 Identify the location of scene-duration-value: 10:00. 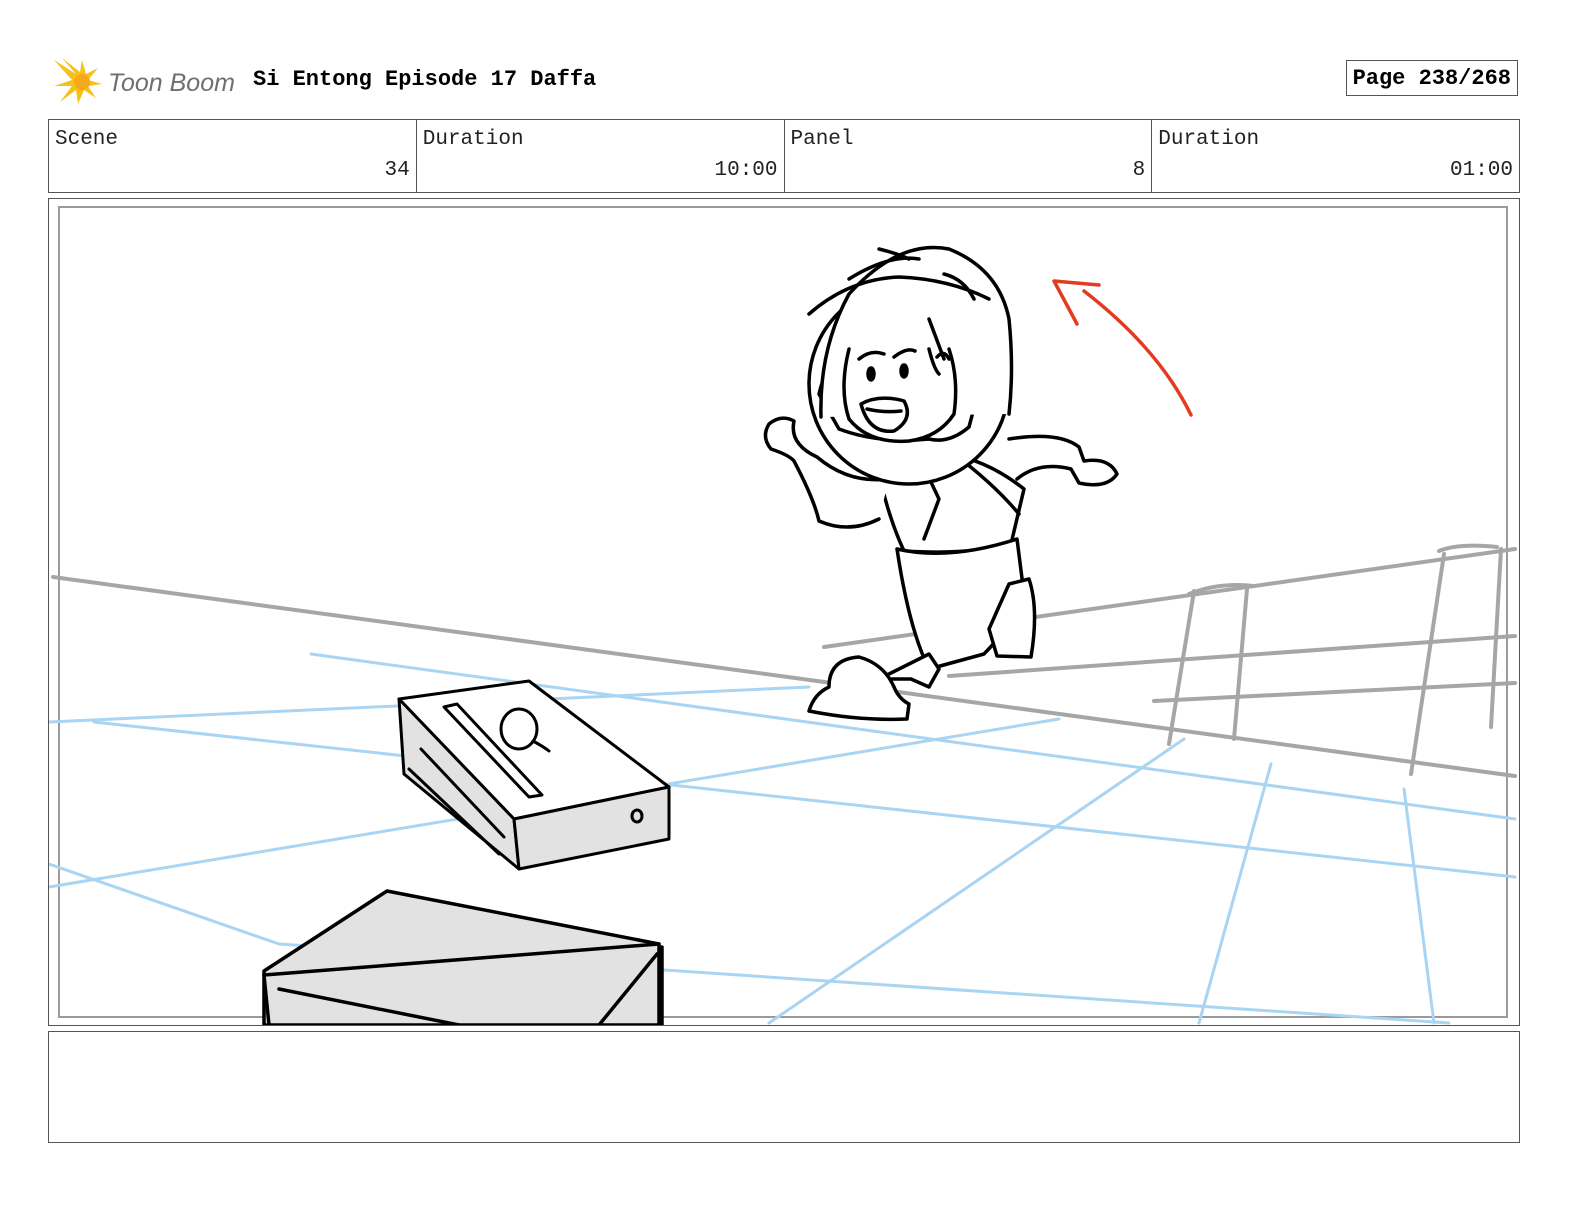
(746, 170).